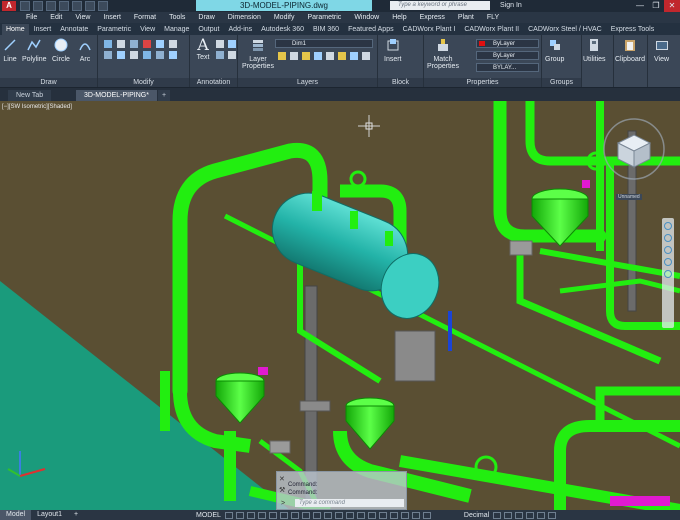 The image size is (680, 520). I want to click on print-icon, so click(77, 6).